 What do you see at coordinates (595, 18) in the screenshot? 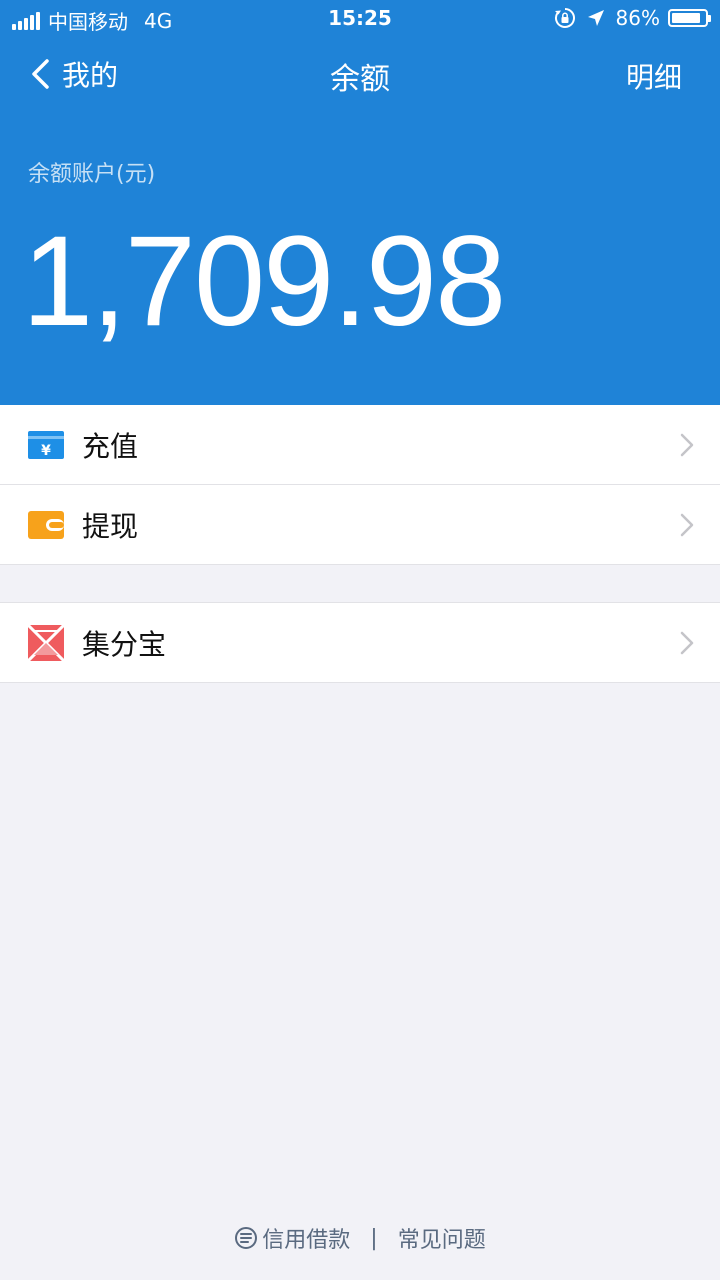
I see `location-arrow-icon` at bounding box center [595, 18].